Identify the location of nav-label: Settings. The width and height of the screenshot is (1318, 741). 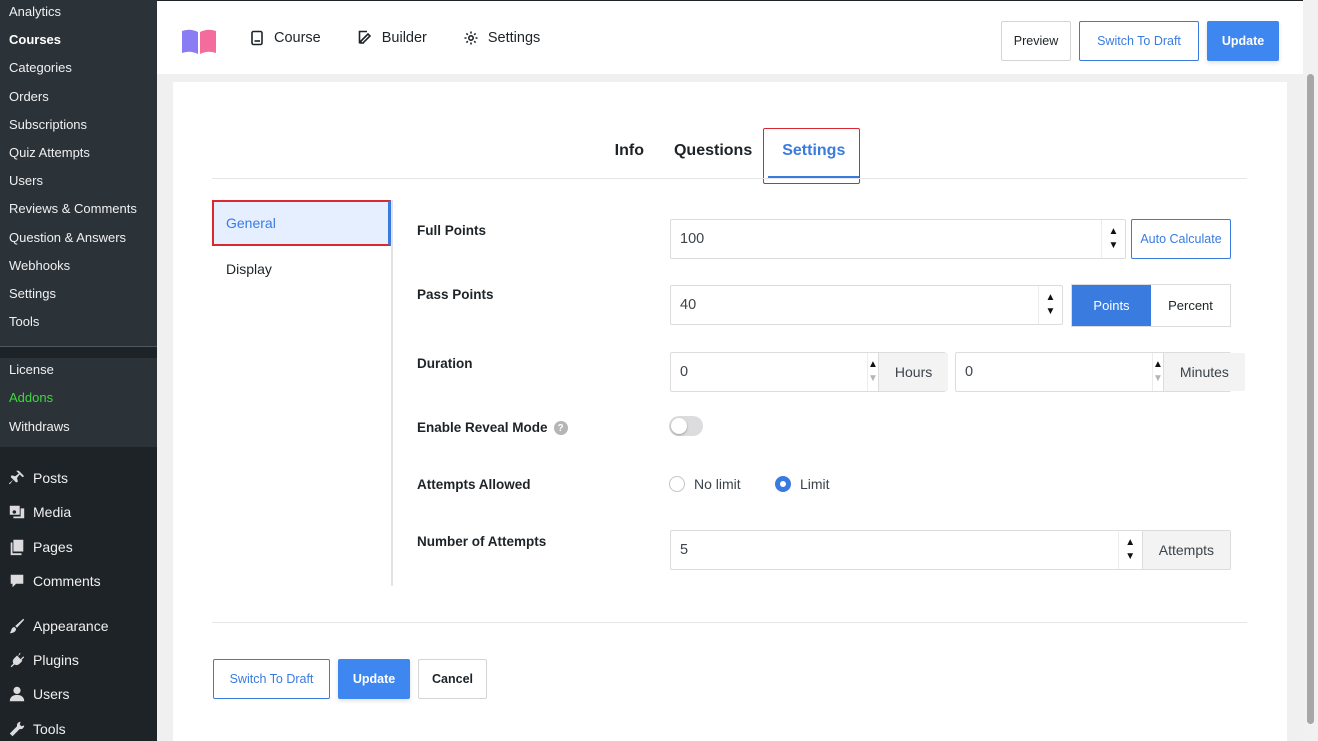
(514, 38).